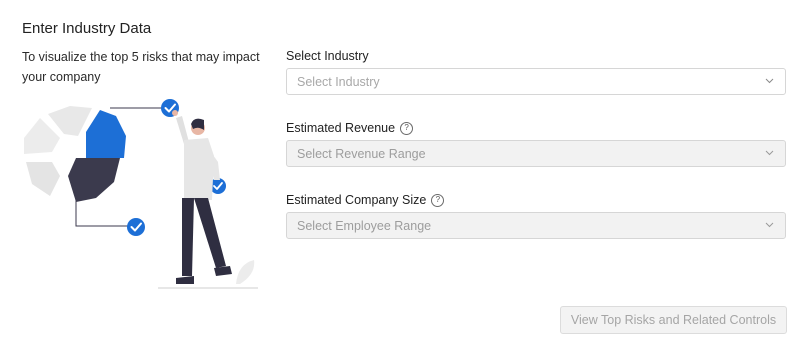 Image resolution: width=809 pixels, height=351 pixels. Describe the element at coordinates (75, 154) in the screenshot. I see `donut-chart-graphic` at that location.